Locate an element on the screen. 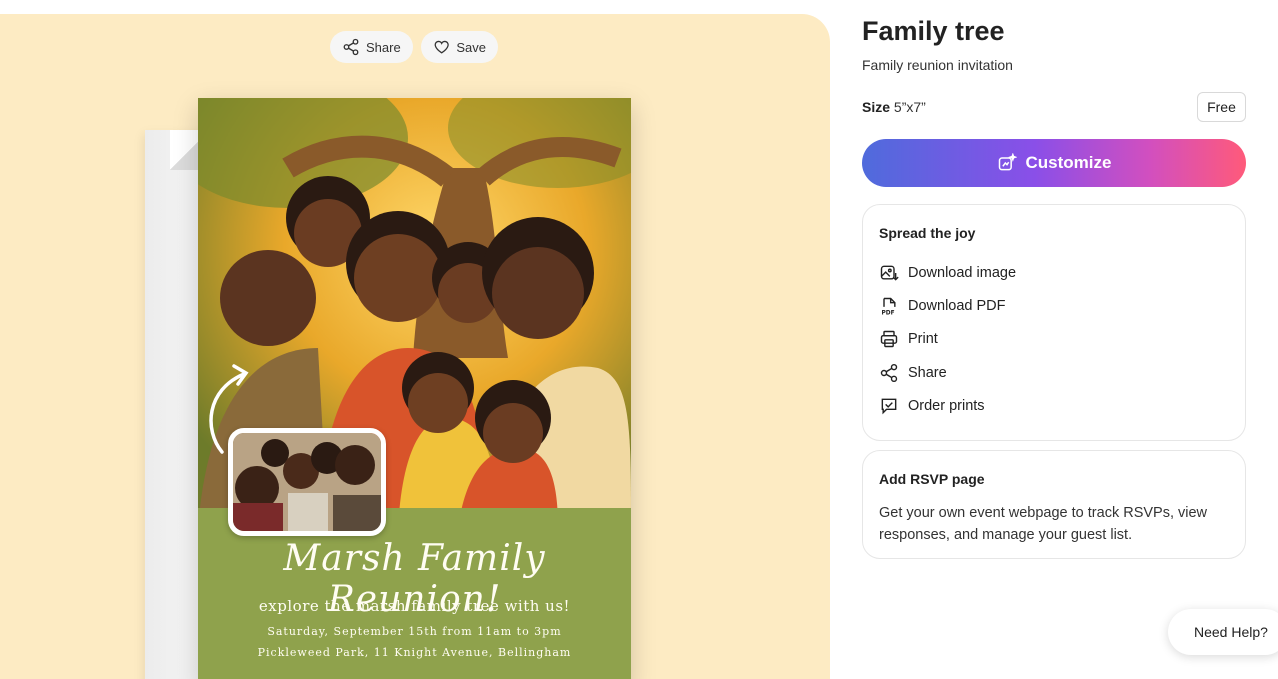 The height and width of the screenshot is (679, 1278). pdf-icon: PDF is located at coordinates (889, 306).